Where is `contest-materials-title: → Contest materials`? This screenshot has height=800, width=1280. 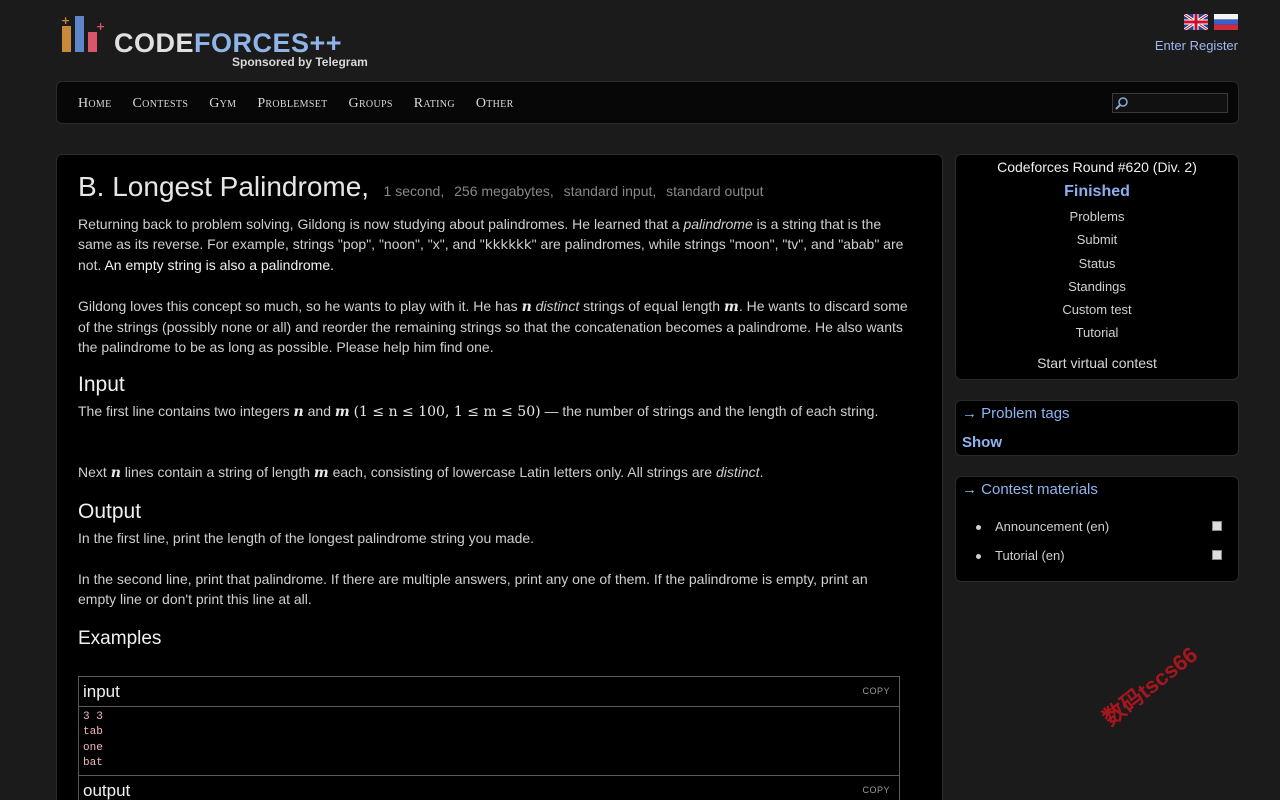
contest-materials-title: → Contest materials is located at coordinates (1030, 489).